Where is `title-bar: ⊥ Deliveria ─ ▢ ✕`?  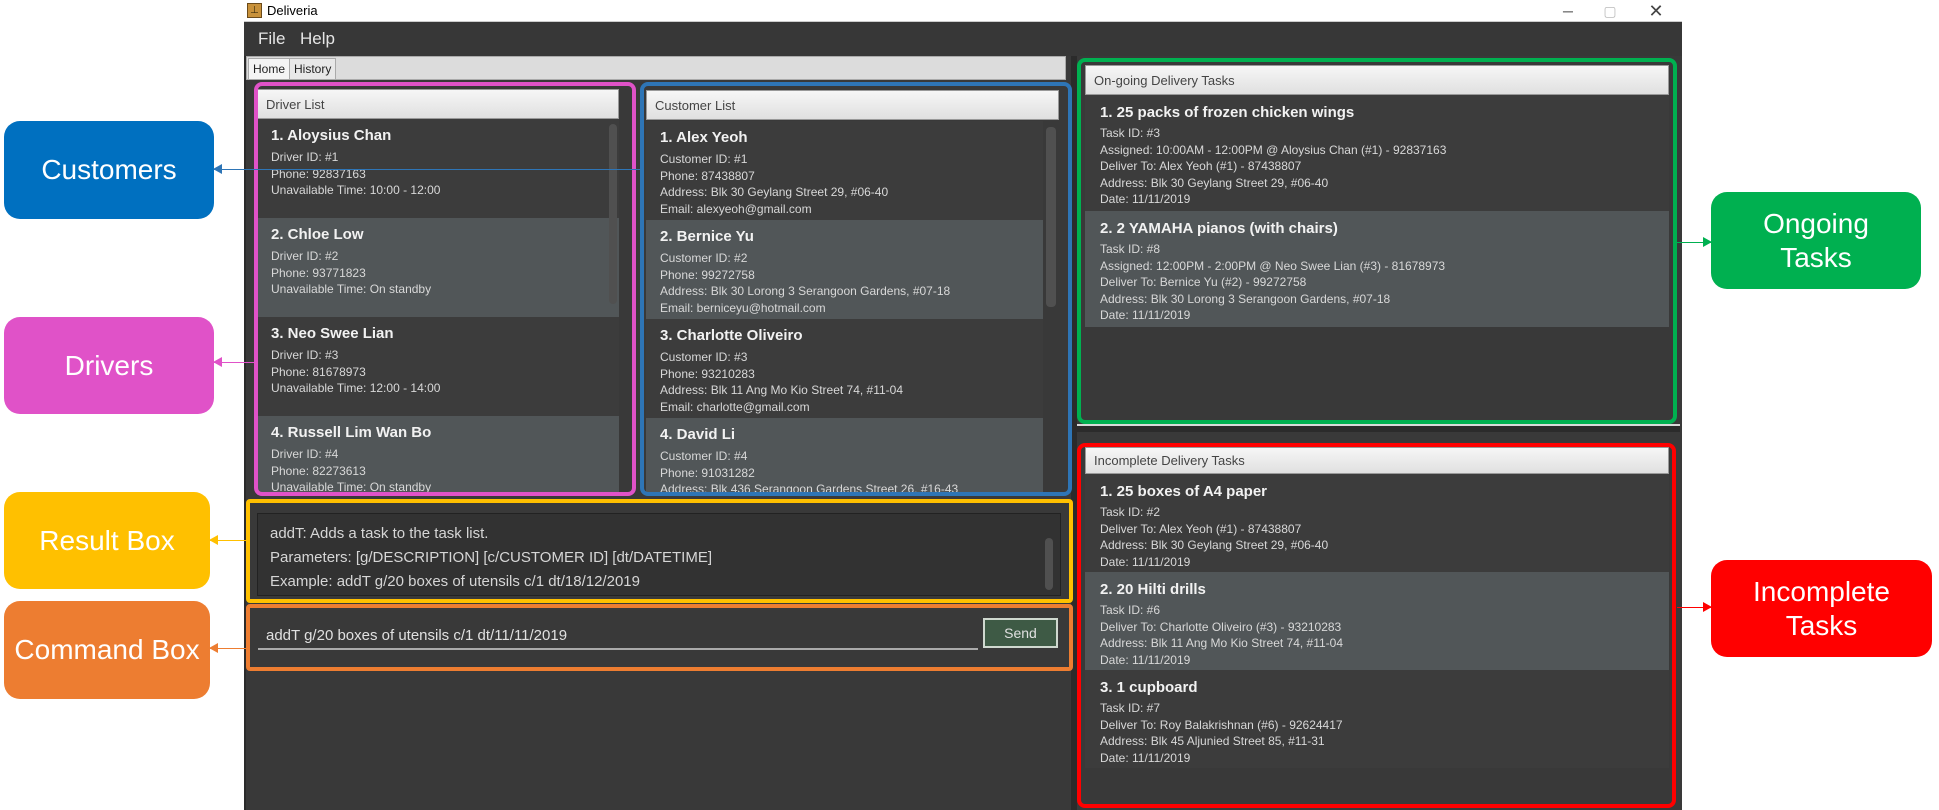 title-bar: ⊥ Deliveria ─ ▢ ✕ is located at coordinates (963, 11).